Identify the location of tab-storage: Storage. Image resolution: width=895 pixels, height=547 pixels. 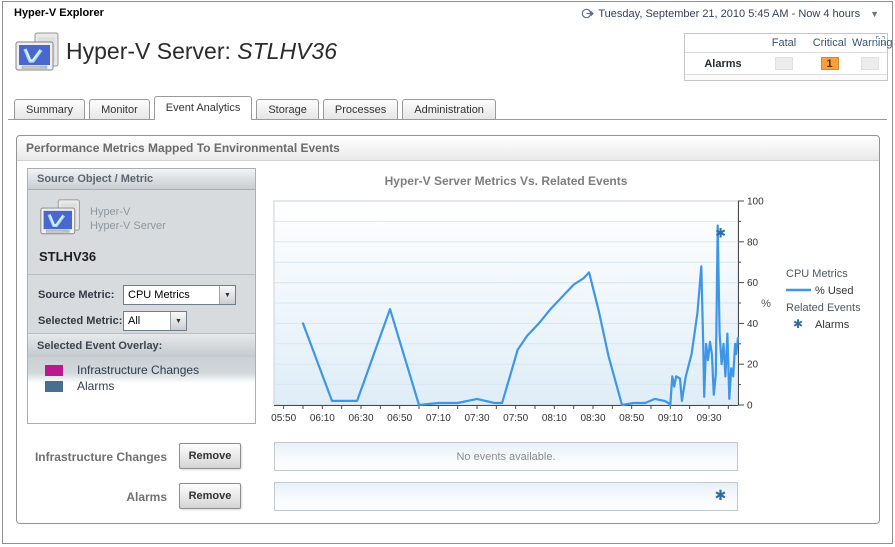
(287, 109).